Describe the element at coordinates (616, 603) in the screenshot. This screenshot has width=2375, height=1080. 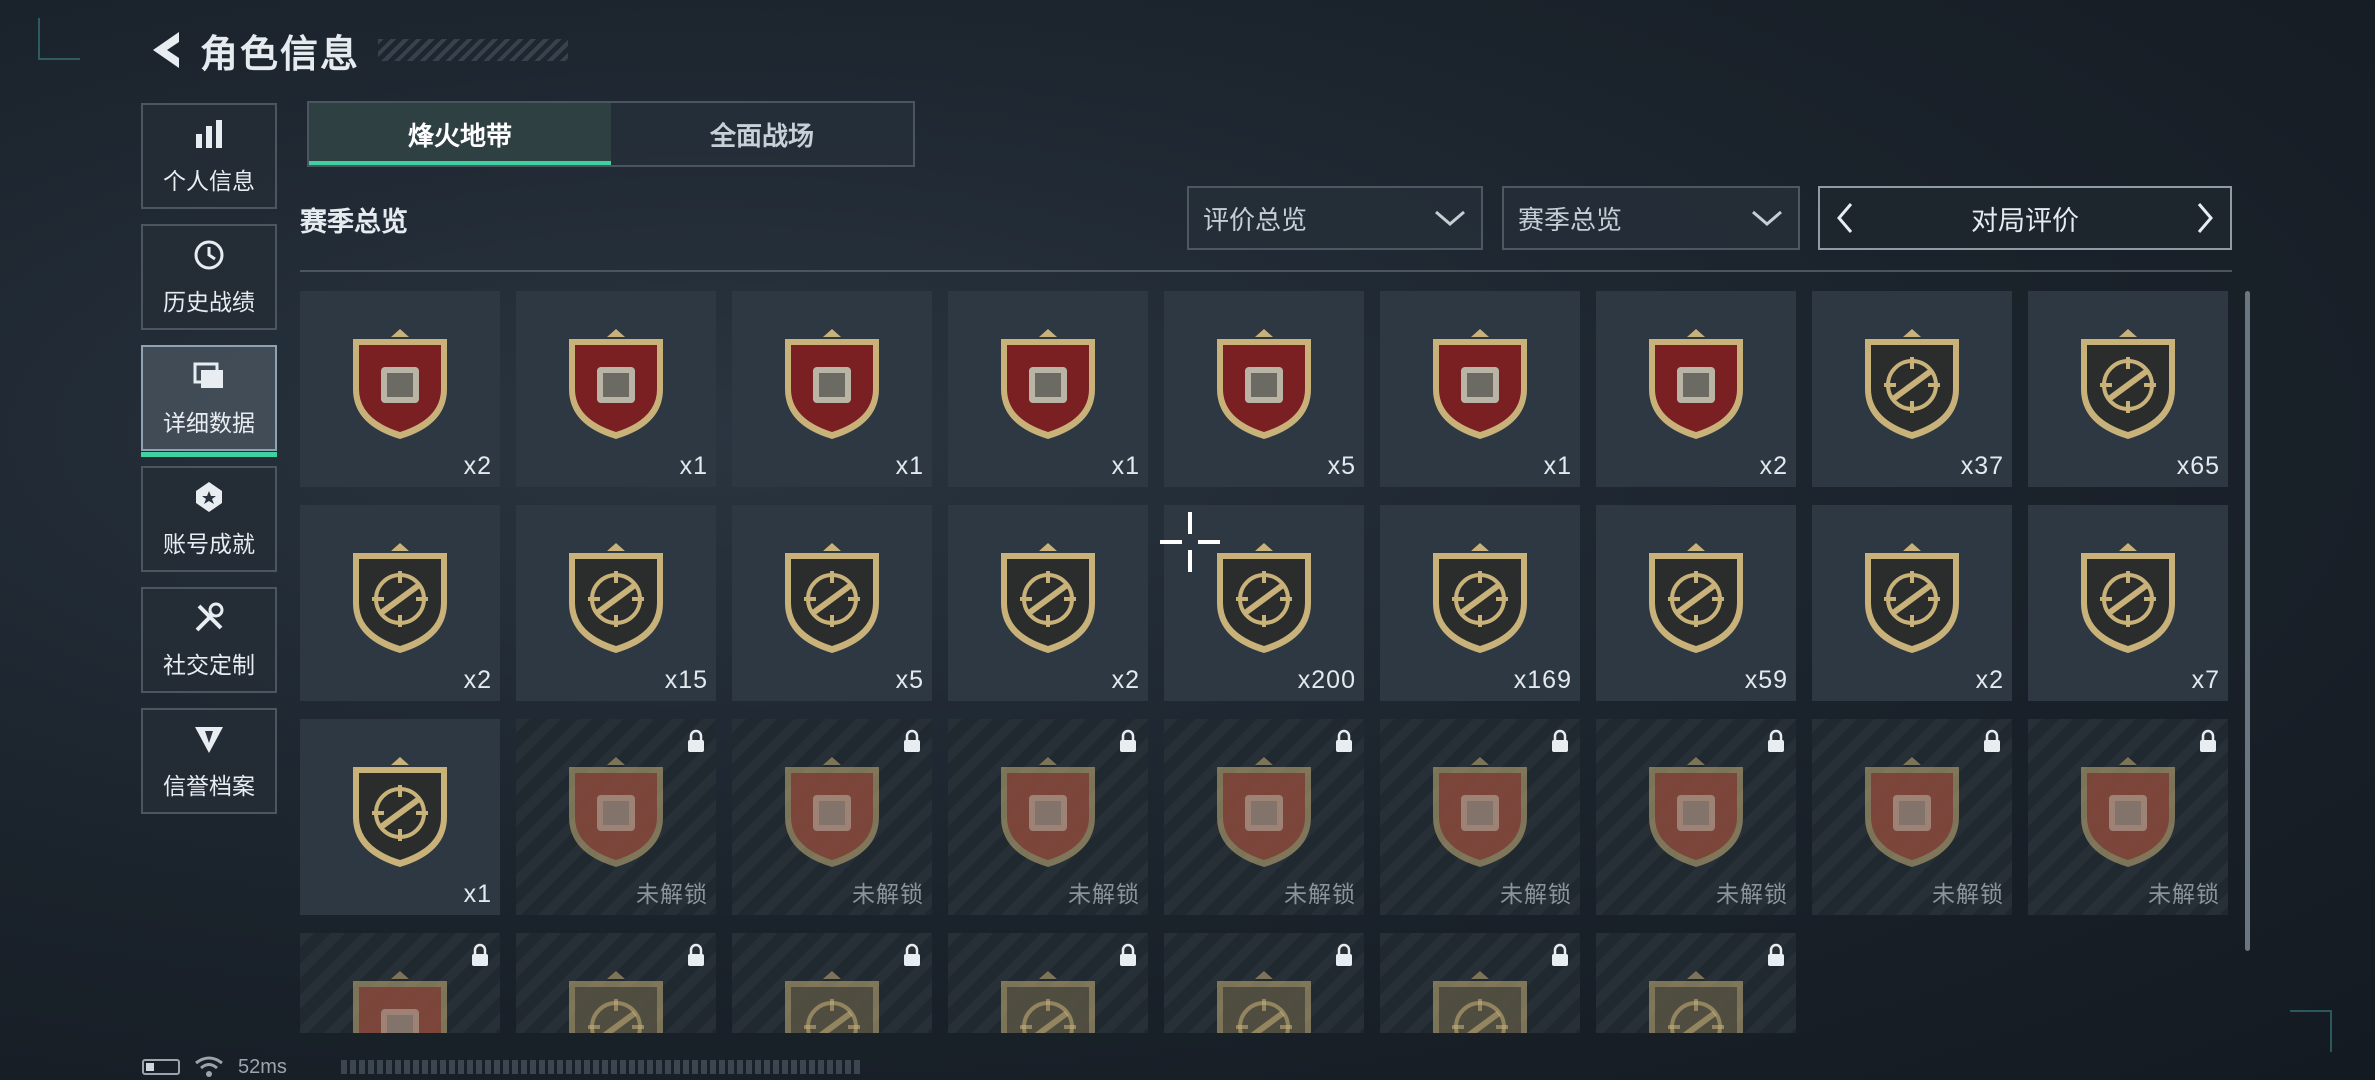
I see `badge-cell: x15` at that location.